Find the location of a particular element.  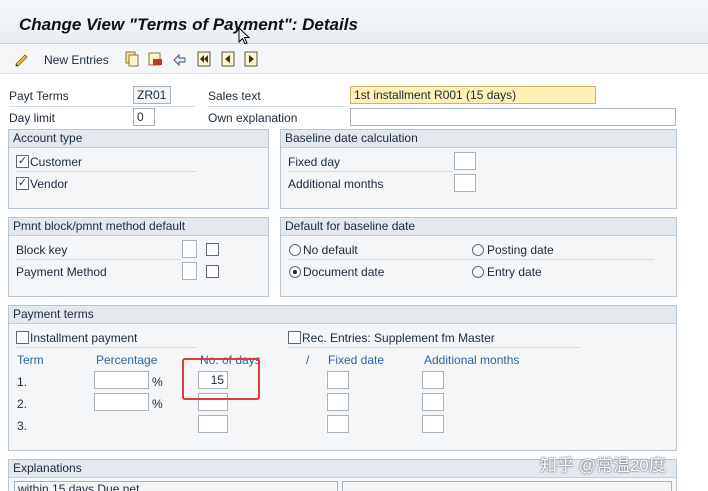

sales-text-label: Sales text is located at coordinates (234, 96).